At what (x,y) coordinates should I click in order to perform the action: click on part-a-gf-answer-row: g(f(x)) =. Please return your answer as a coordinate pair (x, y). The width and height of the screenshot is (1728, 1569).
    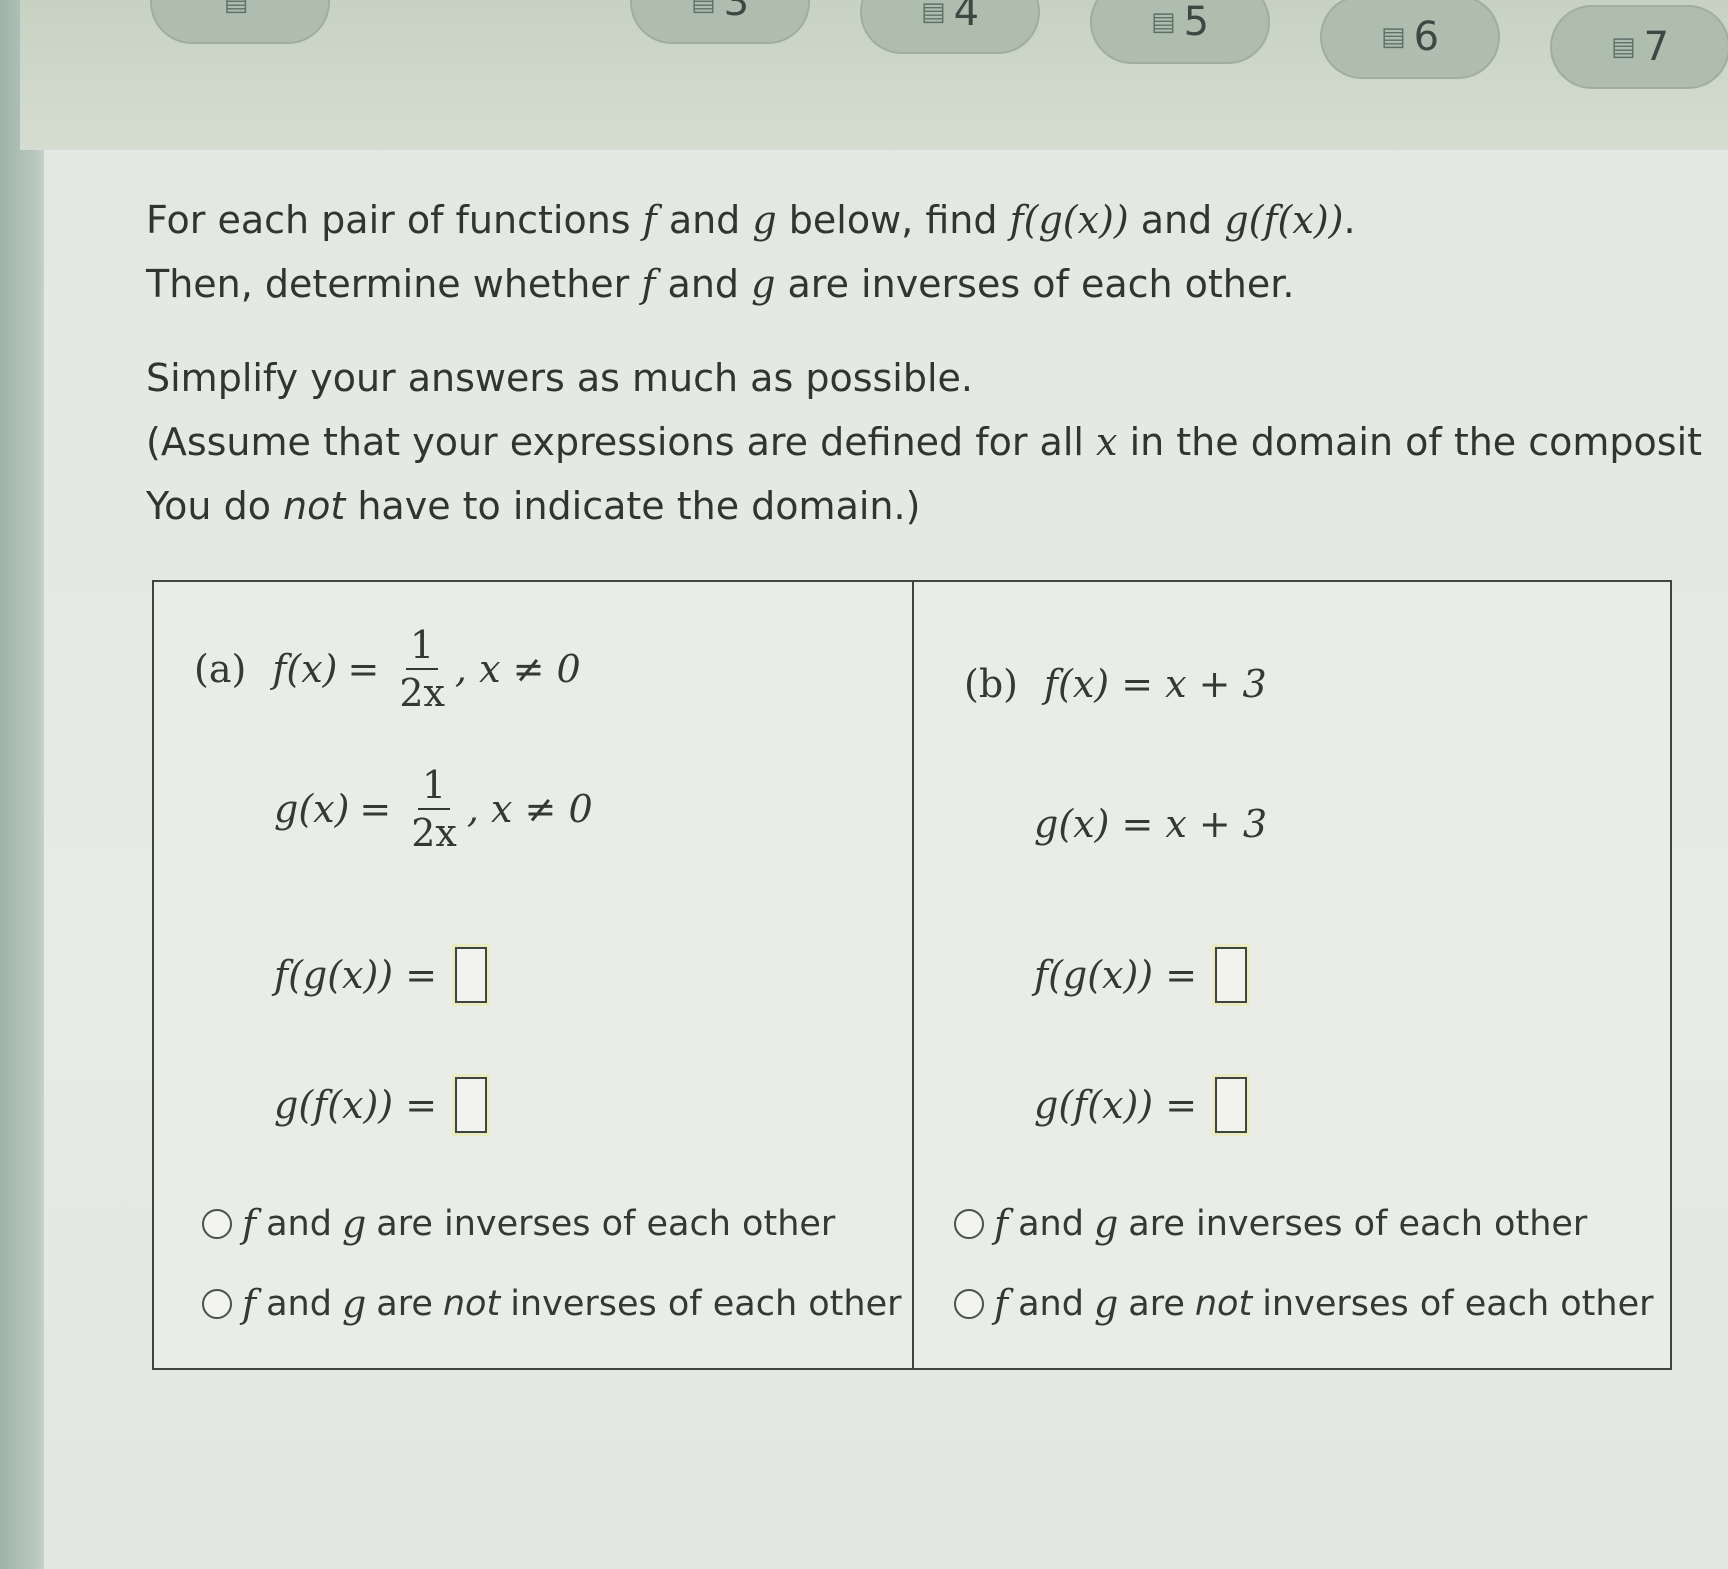
    Looking at the image, I should click on (381, 1105).